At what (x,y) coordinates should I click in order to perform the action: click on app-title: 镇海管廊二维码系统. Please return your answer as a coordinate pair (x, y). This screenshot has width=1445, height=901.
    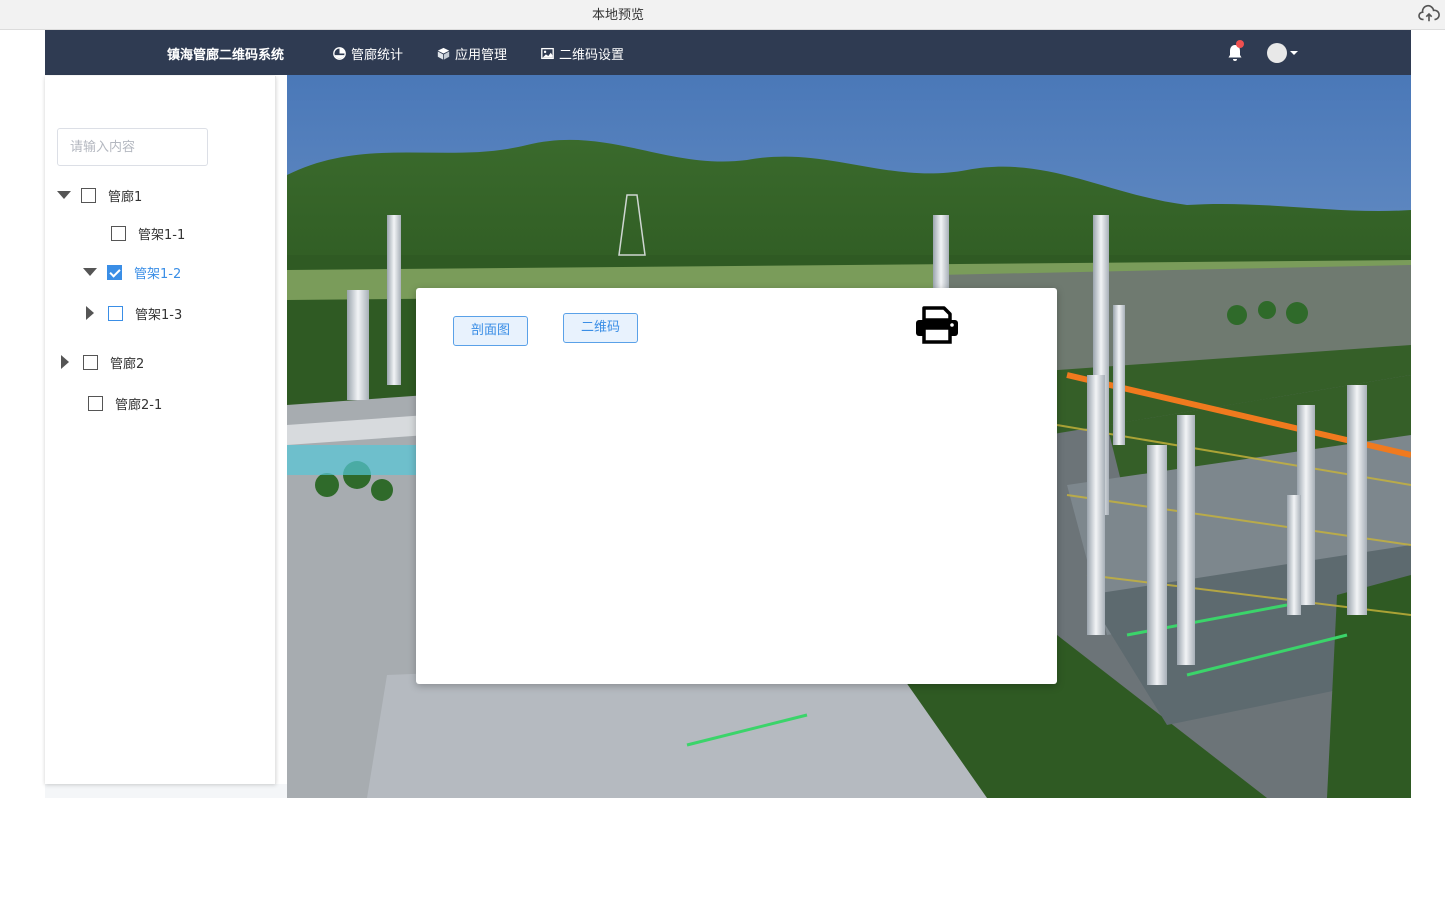
    Looking at the image, I should click on (226, 55).